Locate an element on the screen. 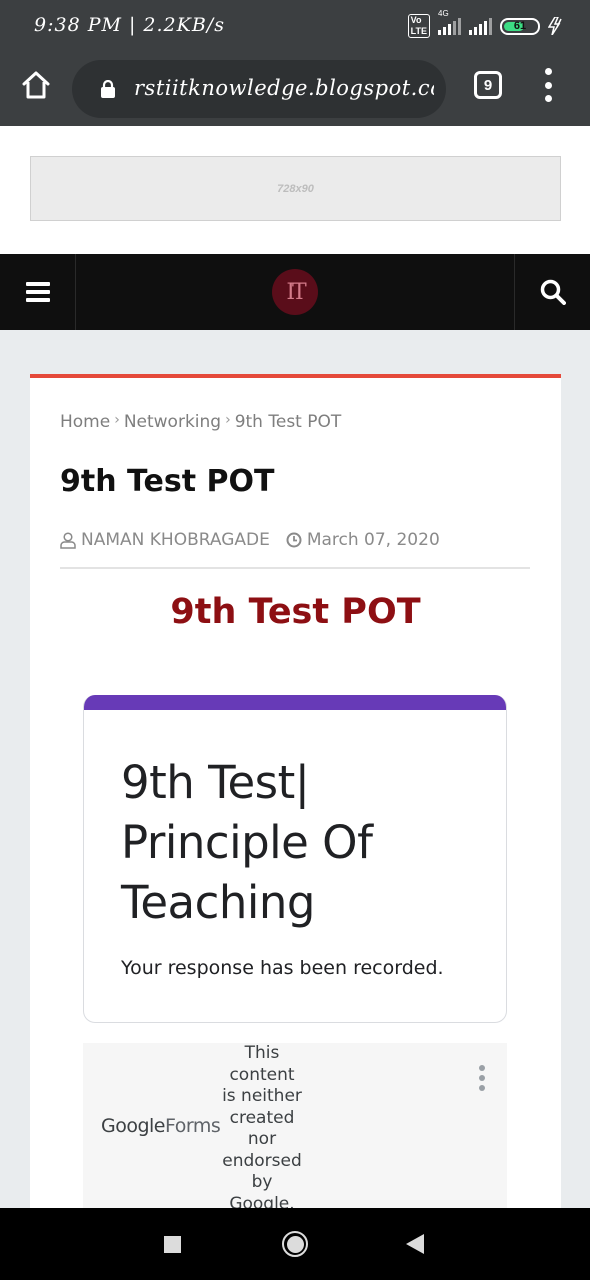 The width and height of the screenshot is (590, 1280). breadcrumb: Home › Networking › 9th Test POT is located at coordinates (200, 422).